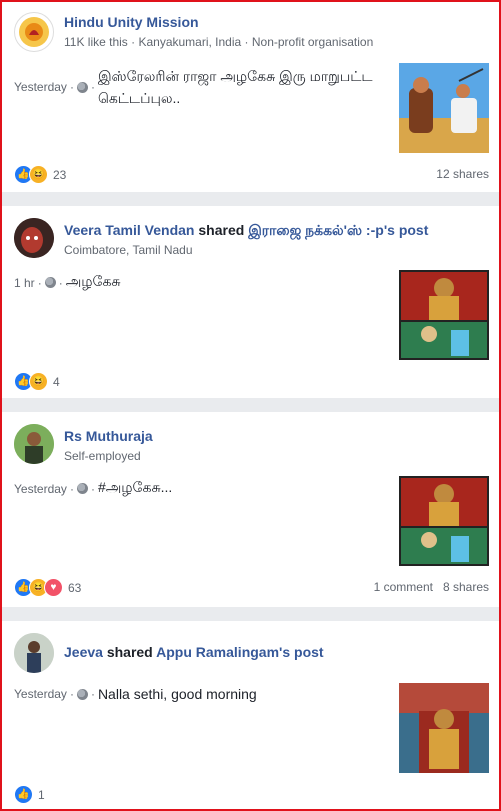 The image size is (501, 811). I want to click on reaction-count: 63, so click(74, 588).